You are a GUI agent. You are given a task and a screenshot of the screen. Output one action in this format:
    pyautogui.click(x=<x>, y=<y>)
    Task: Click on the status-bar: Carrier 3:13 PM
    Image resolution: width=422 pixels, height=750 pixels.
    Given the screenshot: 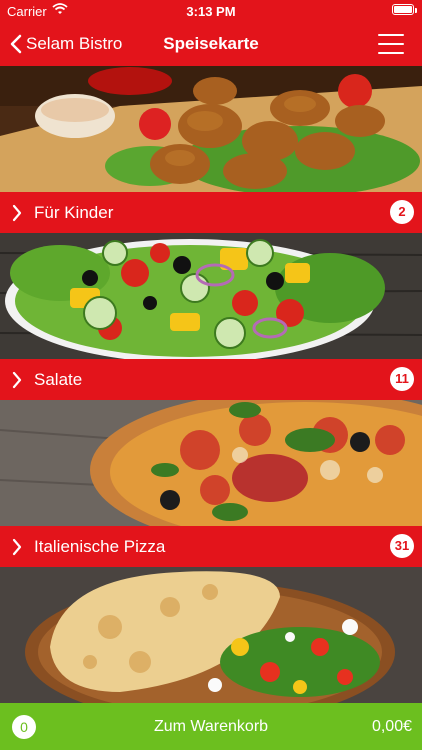 What is the action you would take?
    pyautogui.click(x=211, y=11)
    